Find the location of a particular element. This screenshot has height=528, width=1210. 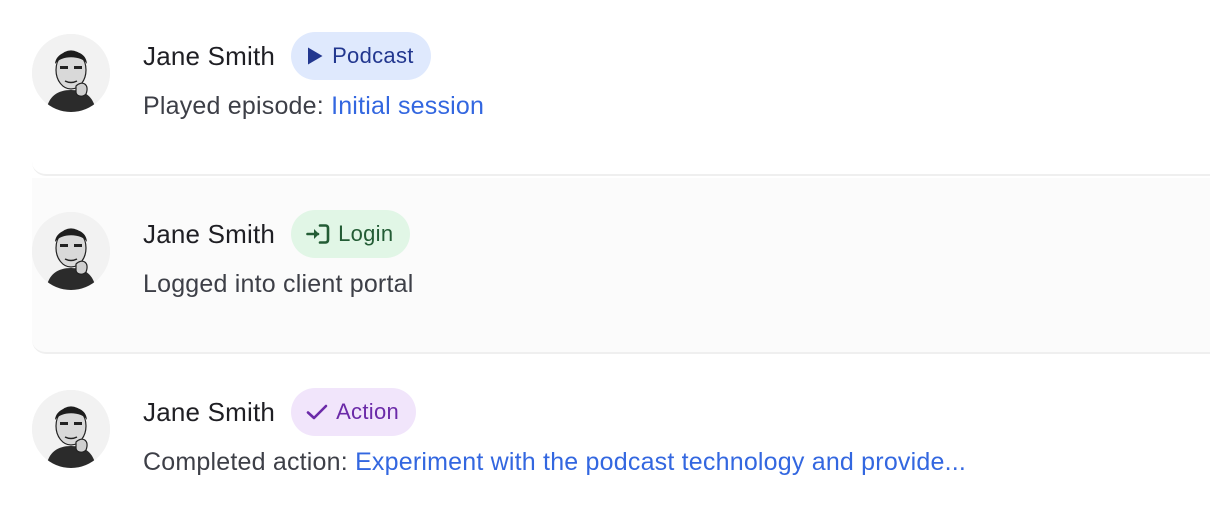

badge-podcast: Podcast is located at coordinates (361, 56).